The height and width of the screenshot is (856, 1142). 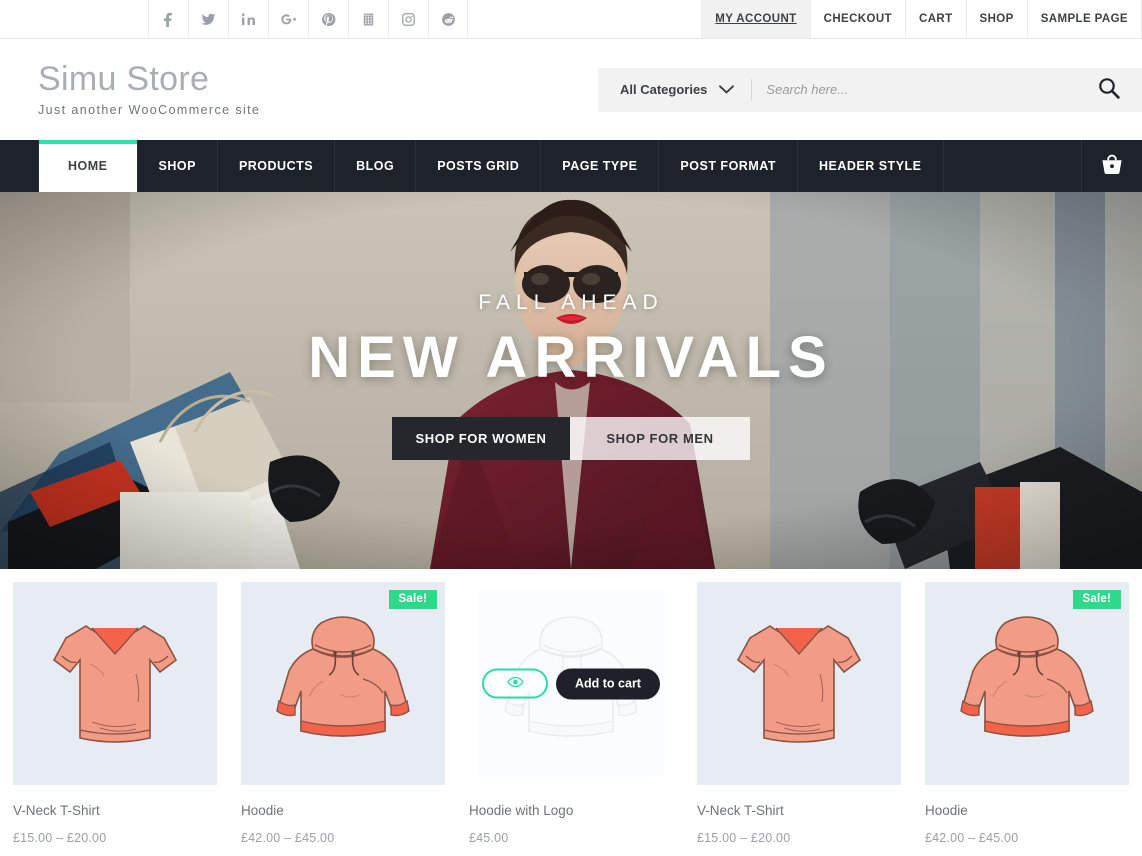 What do you see at coordinates (935, 19) in the screenshot?
I see `topnav-item-cart: CART` at bounding box center [935, 19].